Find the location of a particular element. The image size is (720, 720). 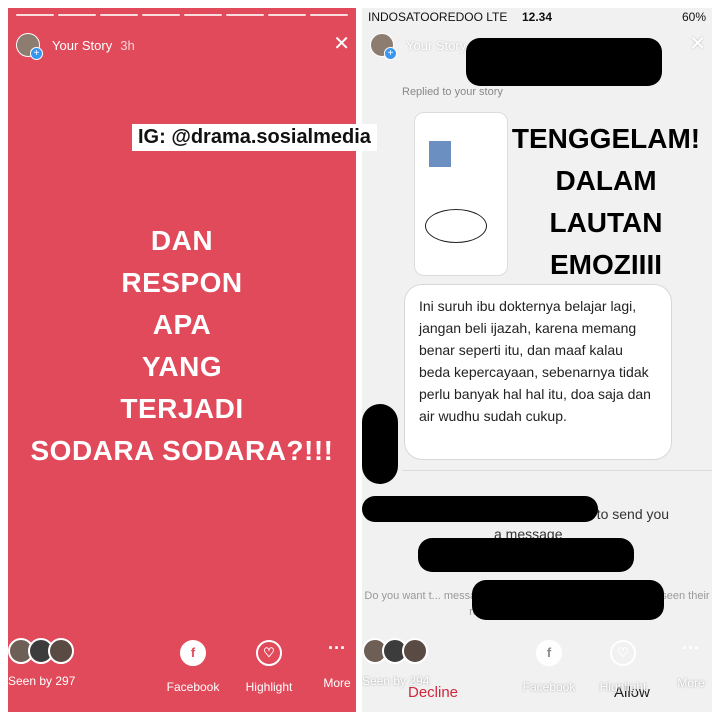

sticker-text-line: EMOZIIII is located at coordinates (606, 264).